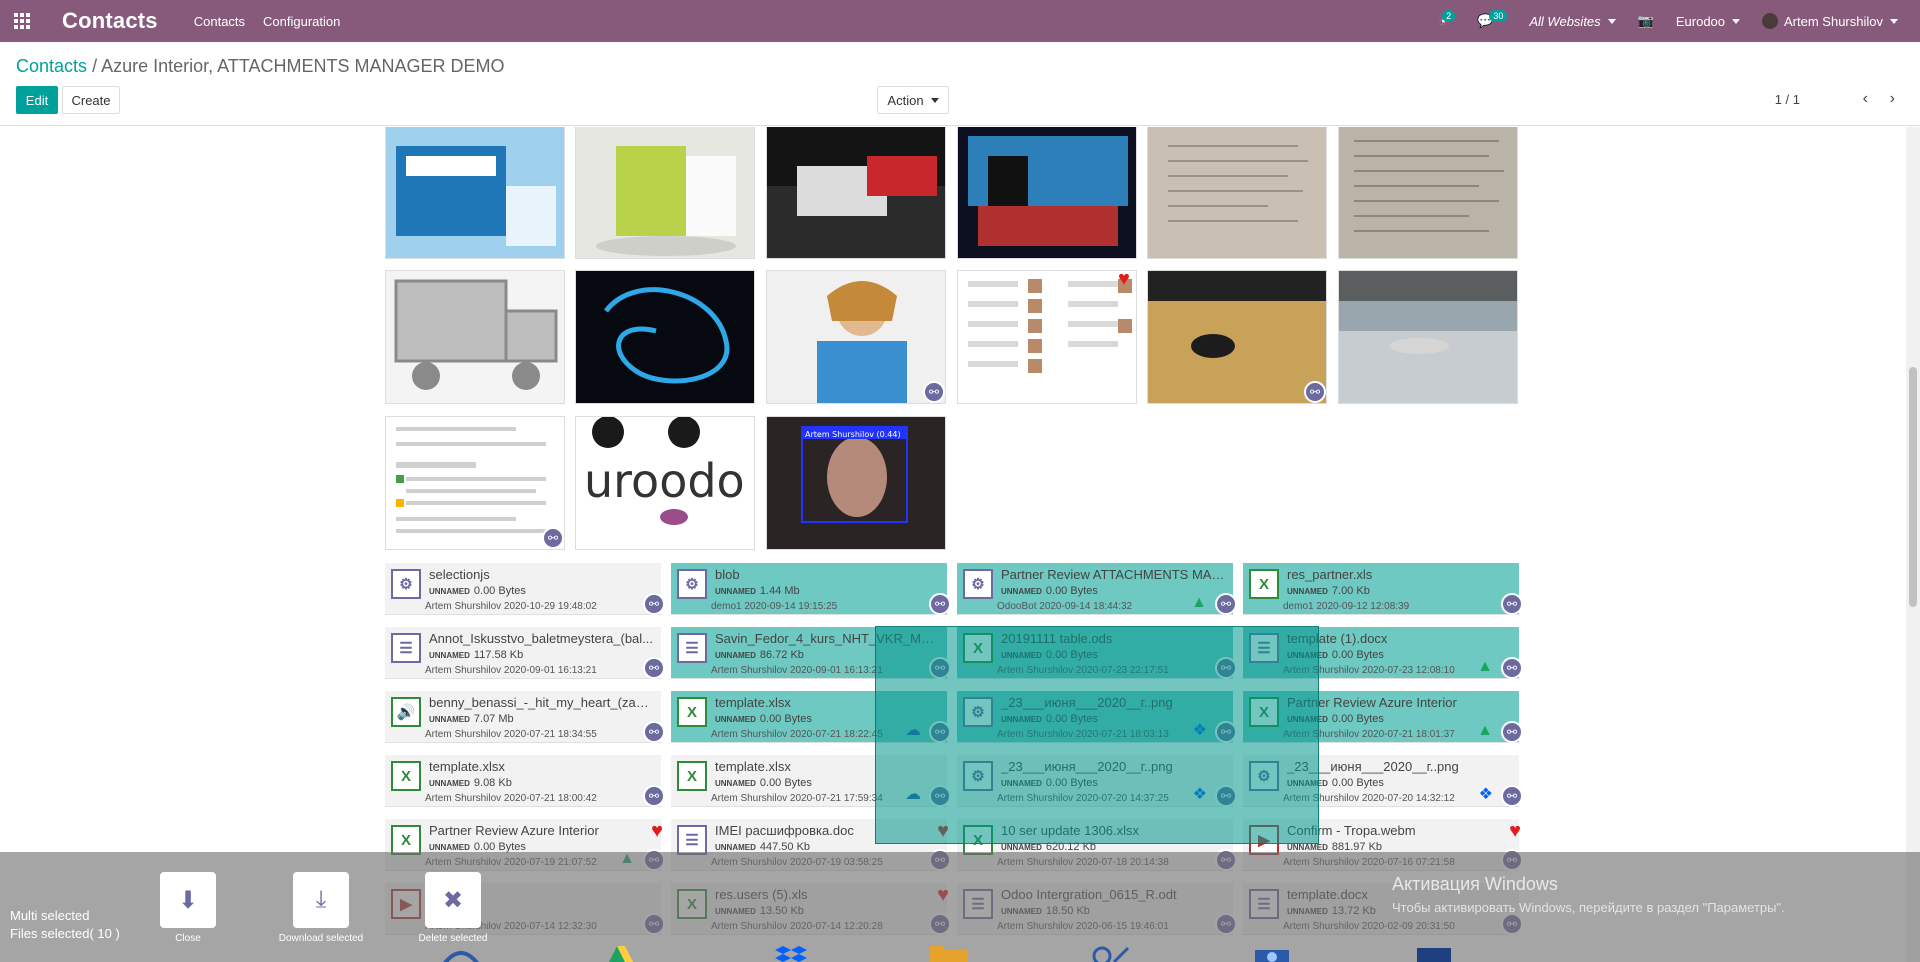 This screenshot has height=962, width=1920. I want to click on messages-button: 💬 30, so click(1492, 19).